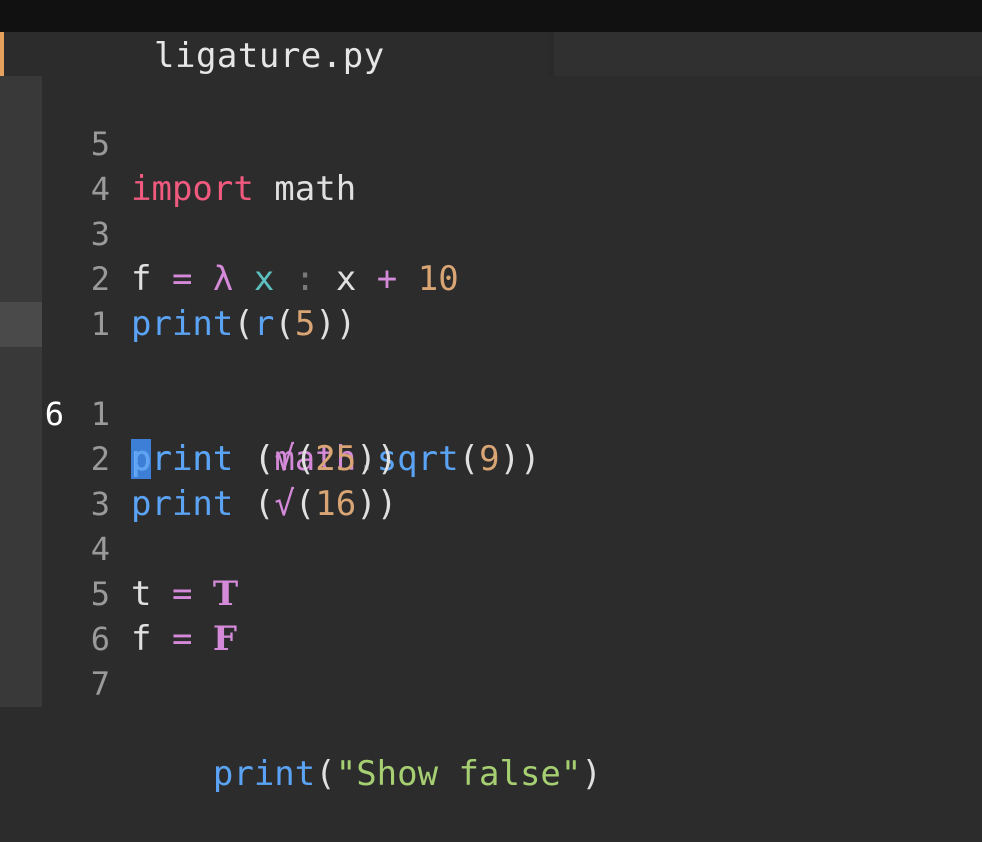 This screenshot has width=982, height=842. I want to click on tab-ligature-py: ligature.py, so click(274, 54).